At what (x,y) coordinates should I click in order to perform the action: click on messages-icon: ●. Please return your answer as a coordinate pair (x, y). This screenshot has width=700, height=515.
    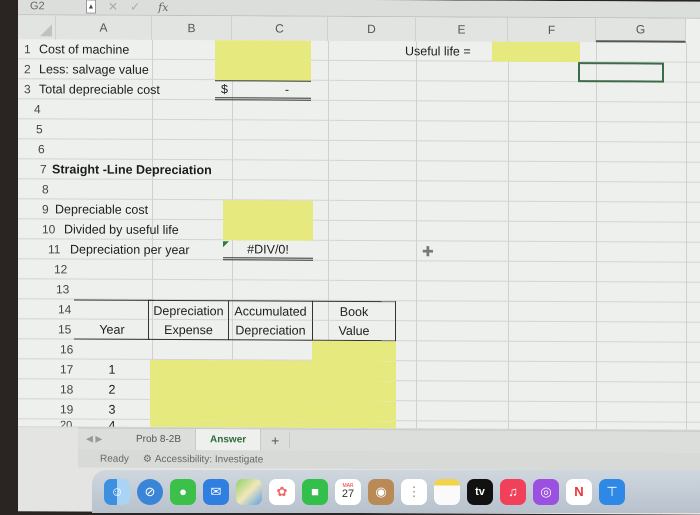
    Looking at the image, I should click on (183, 491).